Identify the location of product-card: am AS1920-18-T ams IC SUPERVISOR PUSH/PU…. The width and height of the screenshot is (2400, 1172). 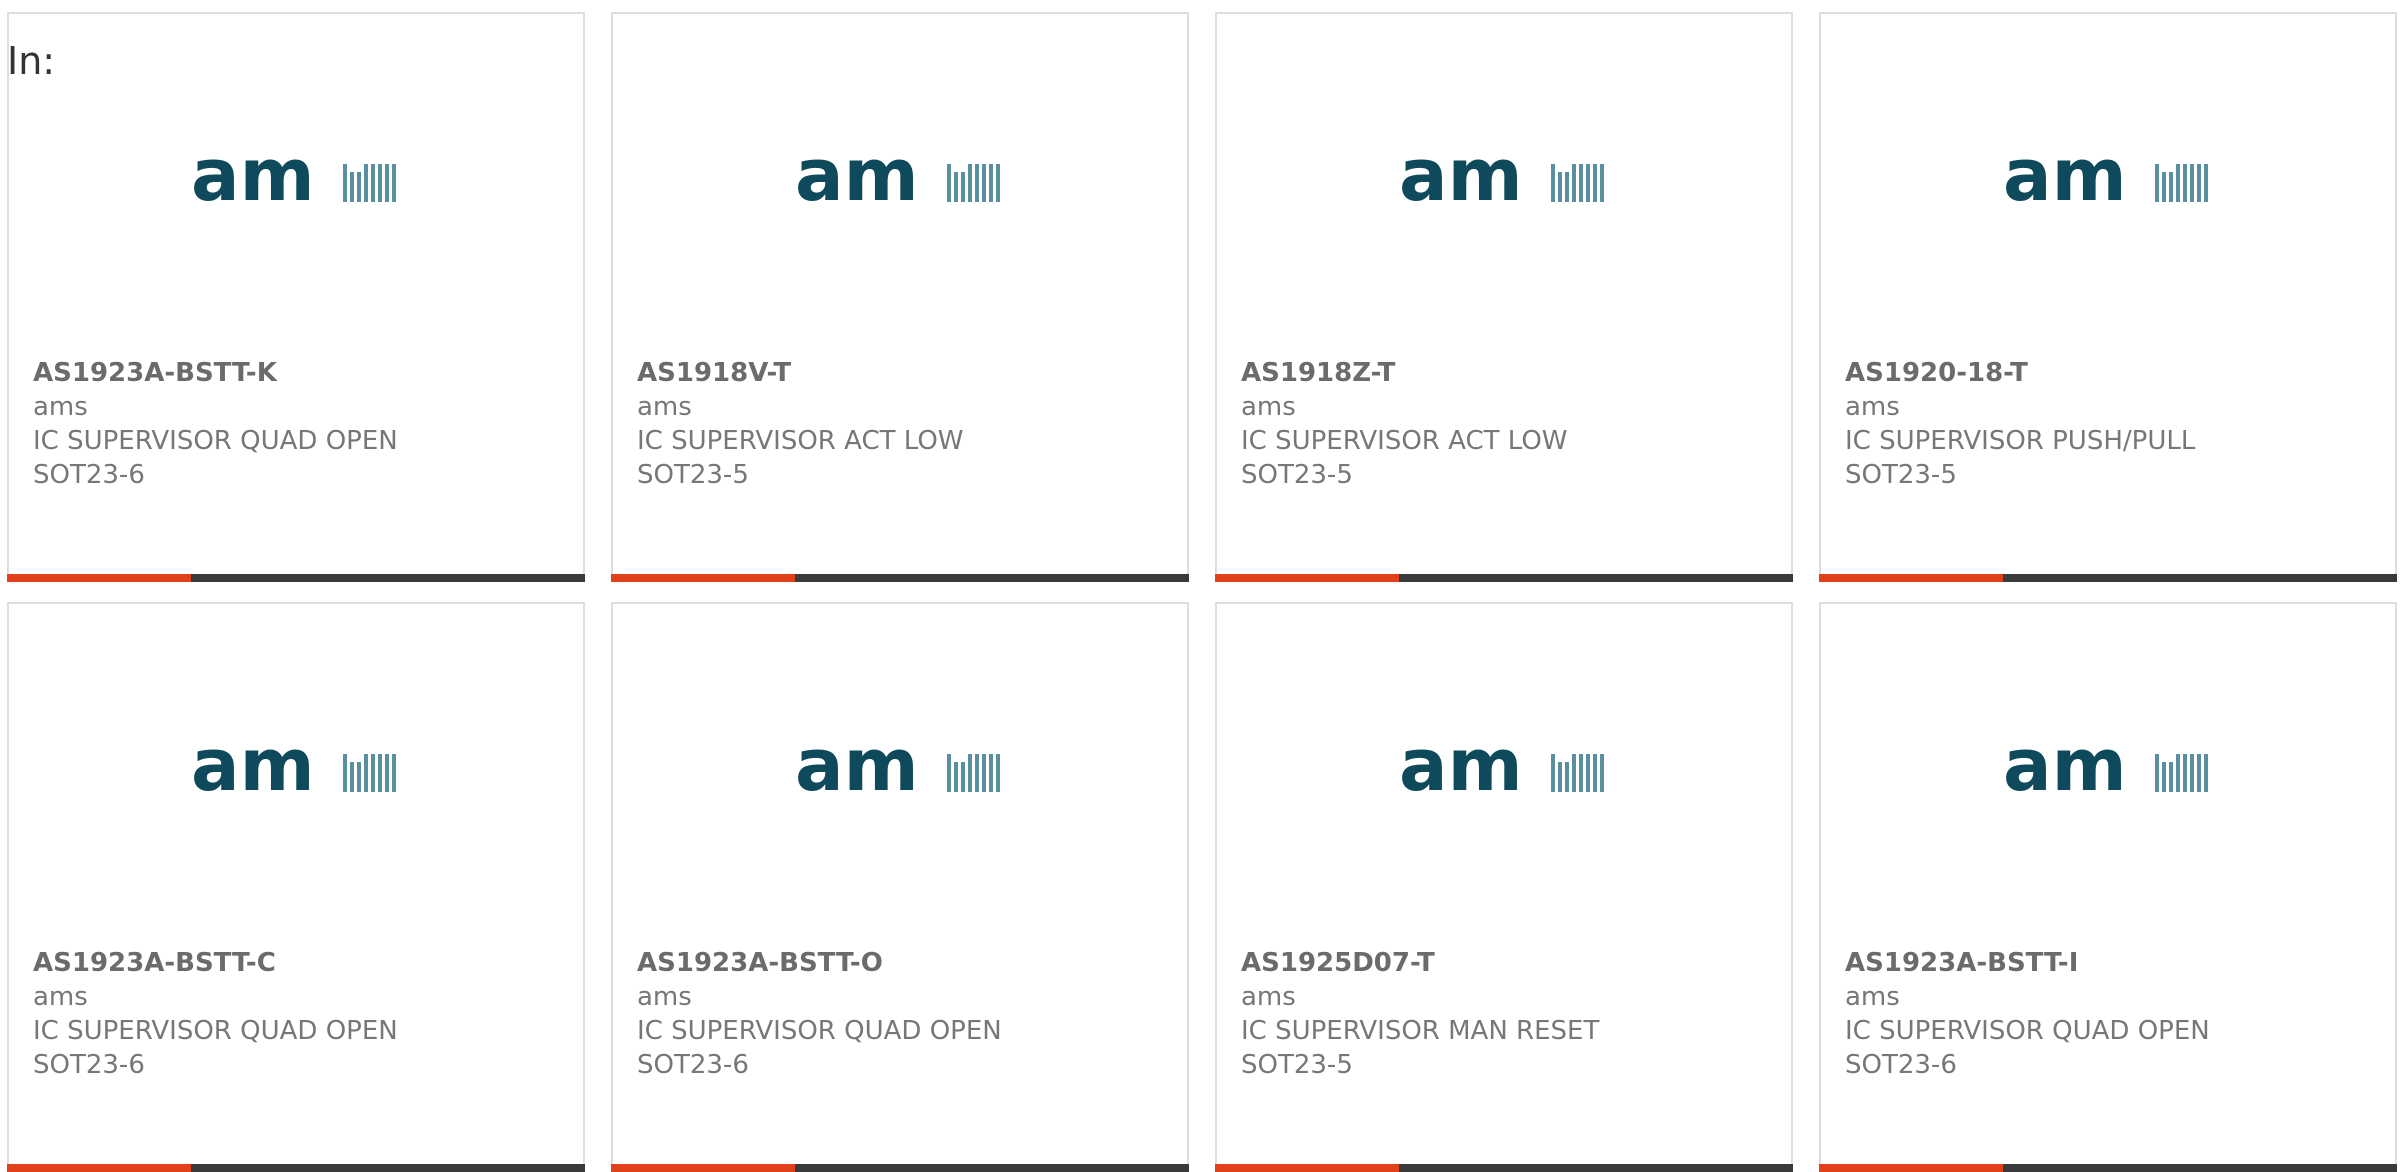
(2108, 297).